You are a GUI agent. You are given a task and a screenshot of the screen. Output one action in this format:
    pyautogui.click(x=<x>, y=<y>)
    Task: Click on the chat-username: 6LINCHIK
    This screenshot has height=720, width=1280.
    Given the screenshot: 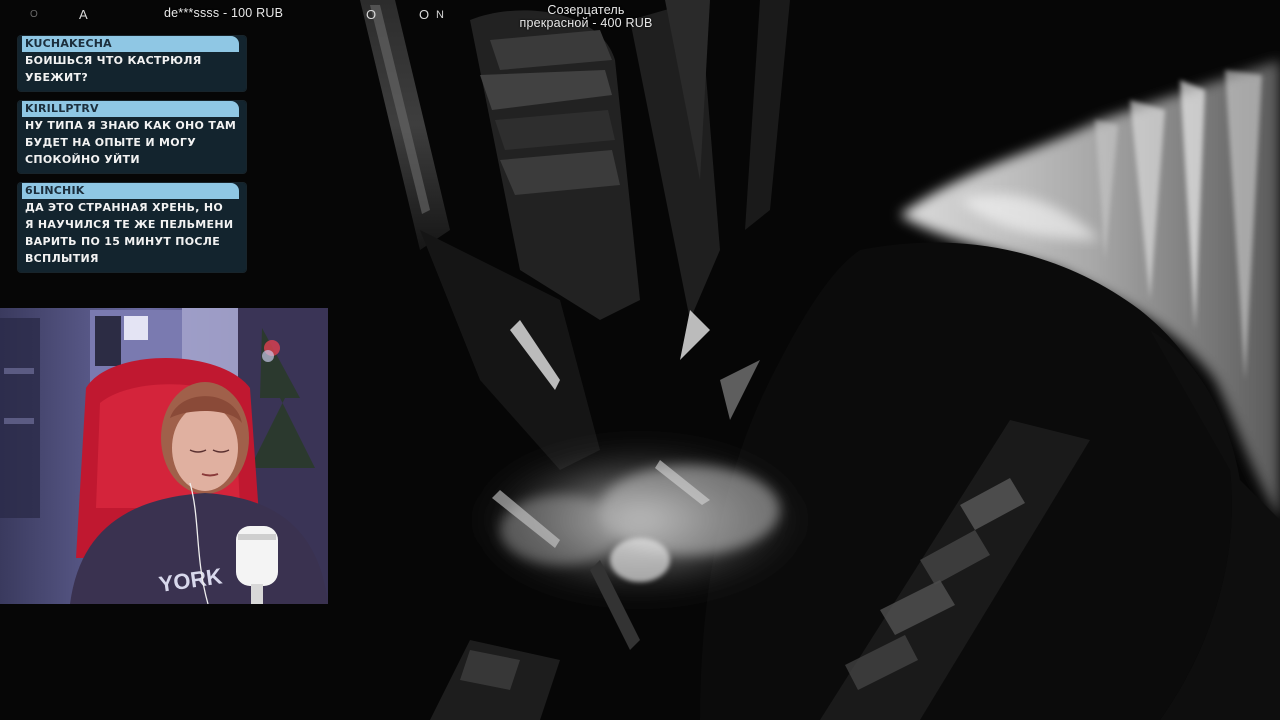 What is the action you would take?
    pyautogui.click(x=130, y=191)
    